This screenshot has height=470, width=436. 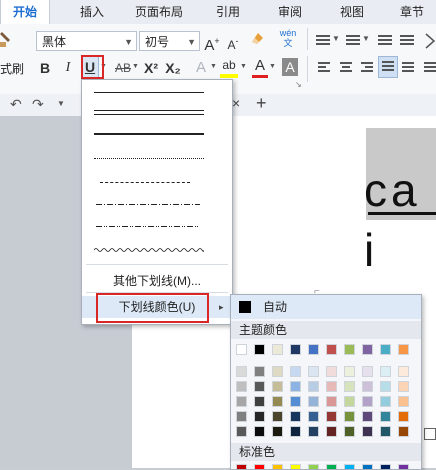 I want to click on shrink-font-button: A-, so click(x=233, y=41).